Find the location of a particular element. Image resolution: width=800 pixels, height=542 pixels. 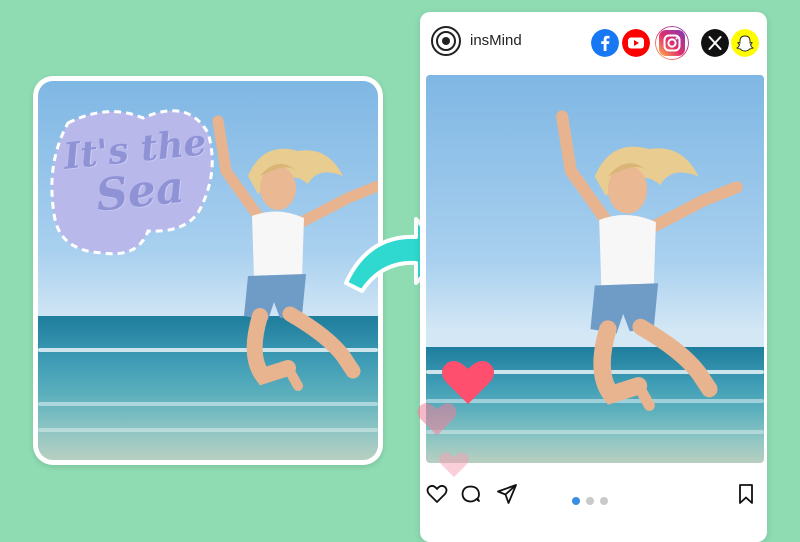

carousel-indicator is located at coordinates (593, 501).